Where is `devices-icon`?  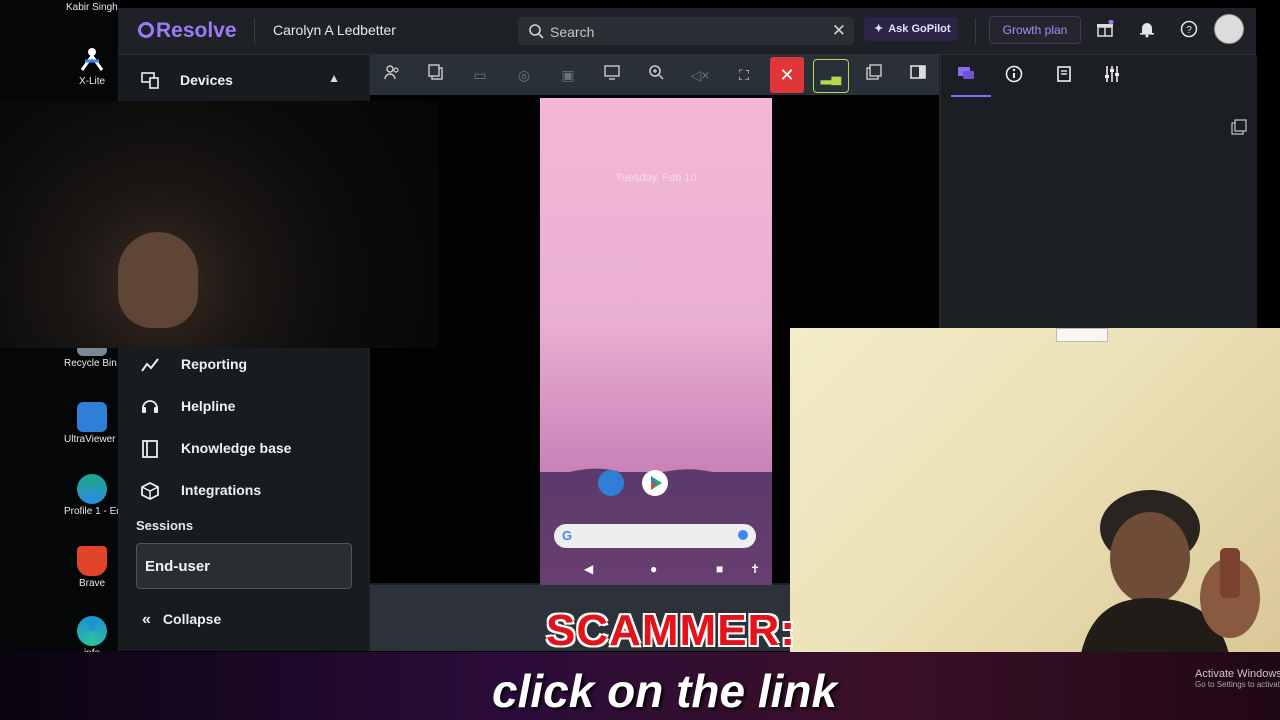 devices-icon is located at coordinates (150, 80).